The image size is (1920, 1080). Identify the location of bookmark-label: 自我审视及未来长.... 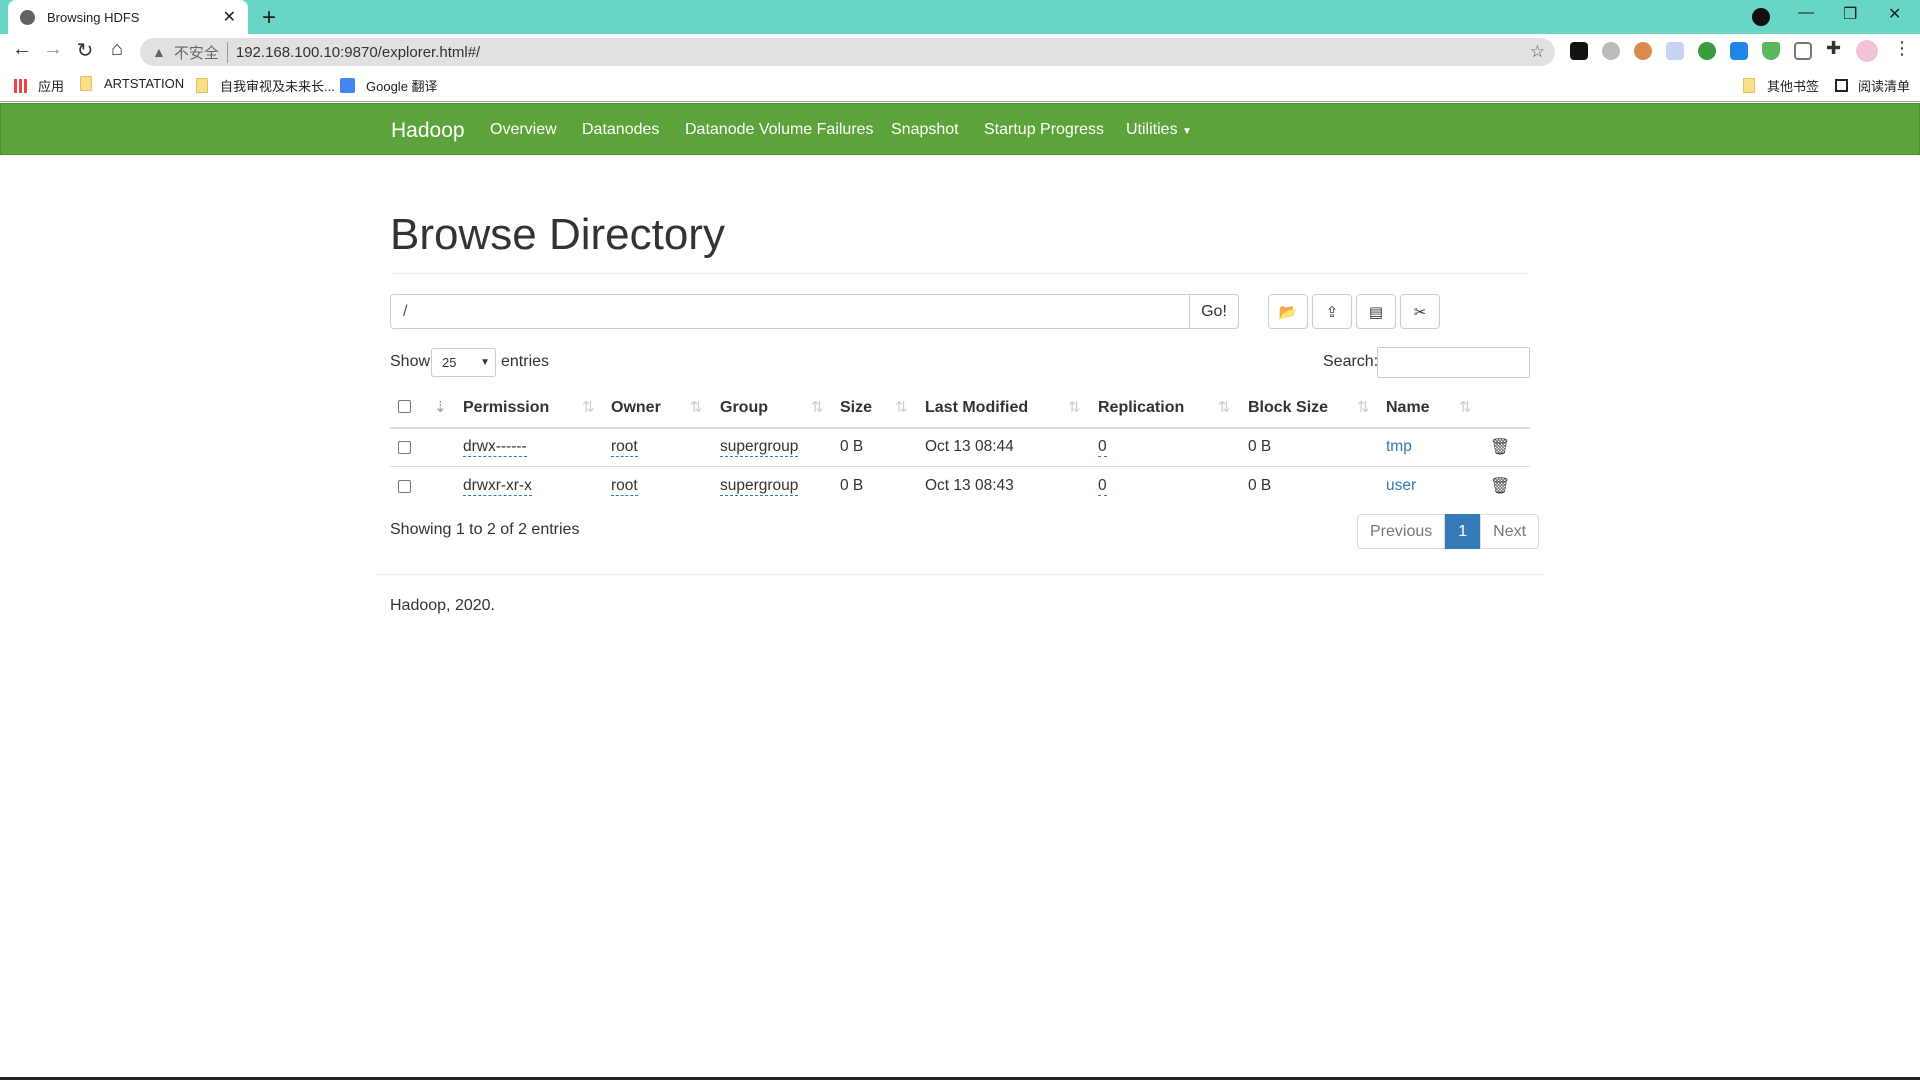
(277, 86).